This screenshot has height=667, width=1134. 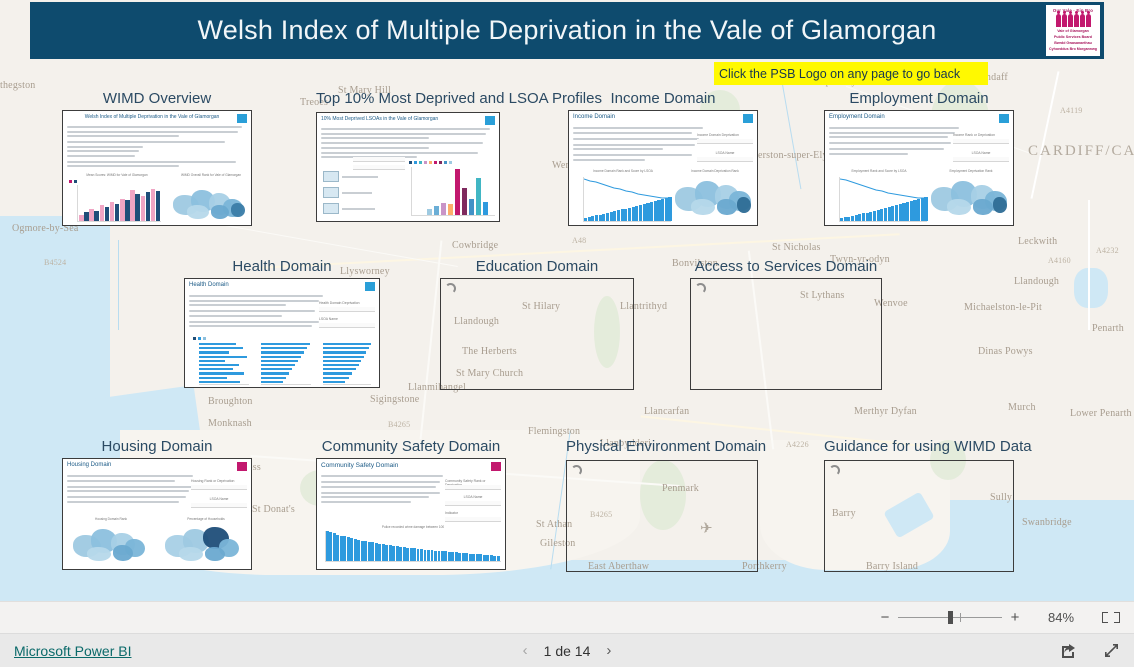 I want to click on profile-label, so click(x=360, y=176).